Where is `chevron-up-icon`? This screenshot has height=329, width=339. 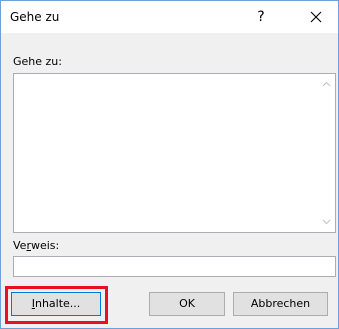 chevron-up-icon is located at coordinates (326, 84).